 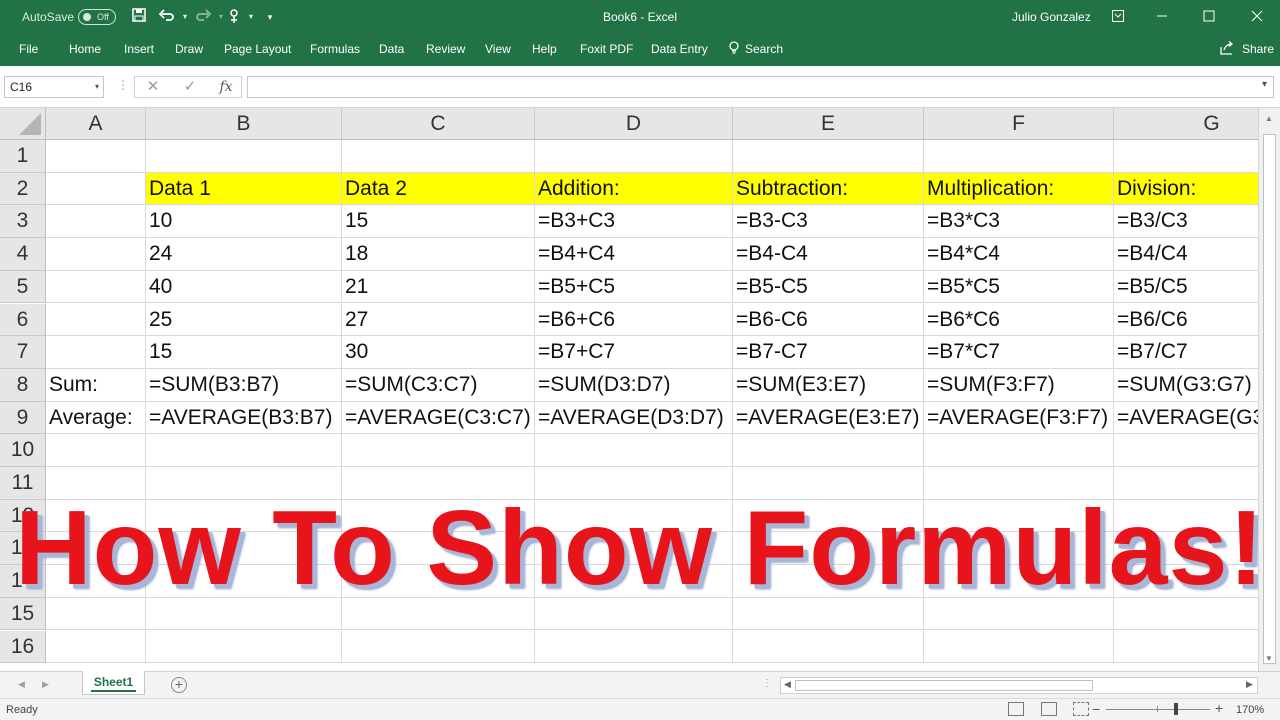 I want to click on page-layout-view-icon, so click(x=1049, y=709).